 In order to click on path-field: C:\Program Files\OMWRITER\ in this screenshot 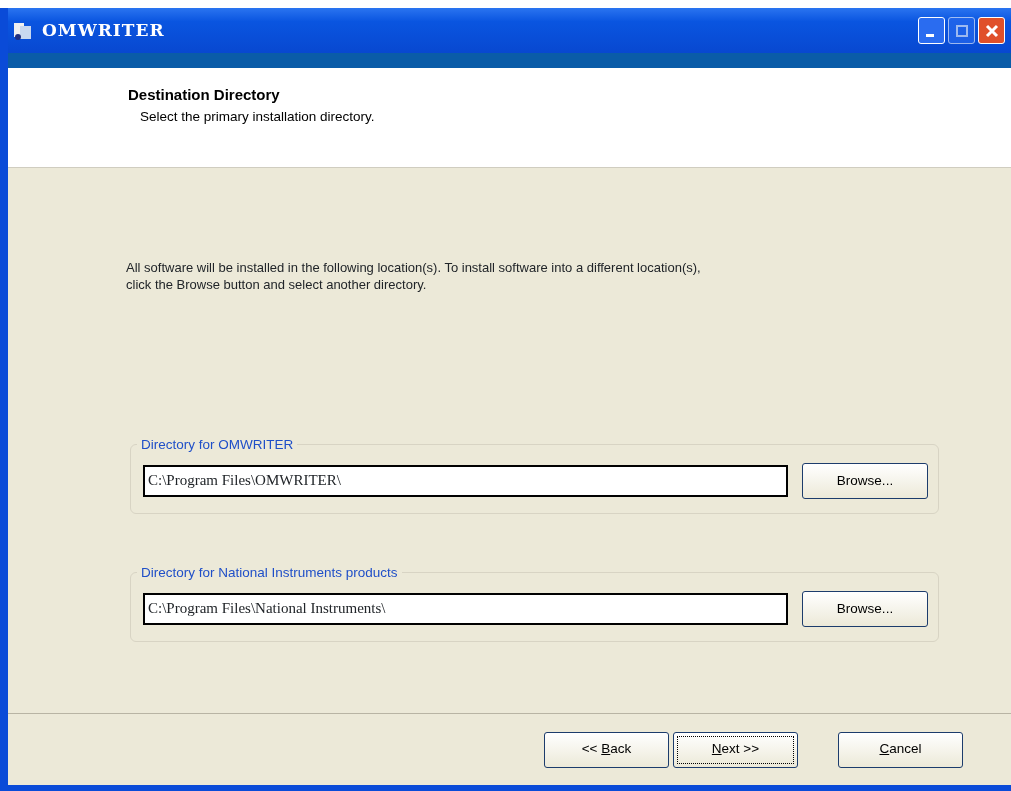, I will do `click(465, 480)`.